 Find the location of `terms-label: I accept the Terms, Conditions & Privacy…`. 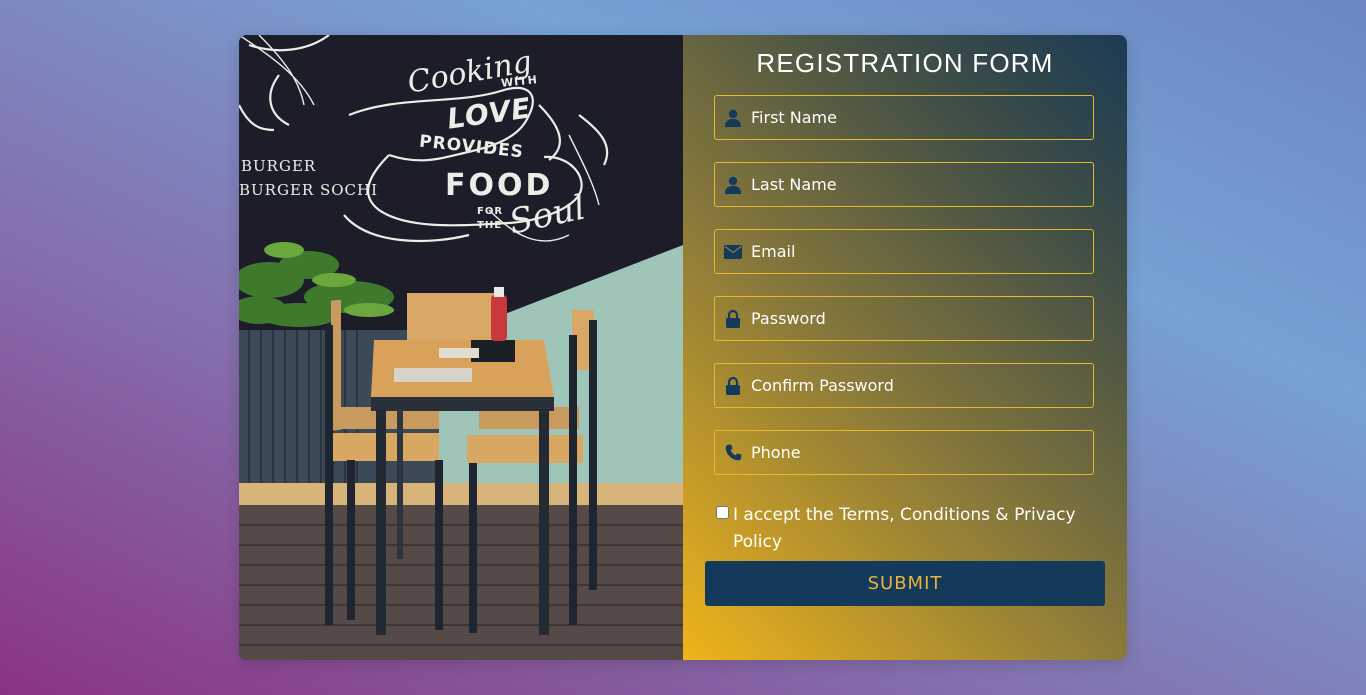

terms-label: I accept the Terms, Conditions & Privacy… is located at coordinates (919, 529).